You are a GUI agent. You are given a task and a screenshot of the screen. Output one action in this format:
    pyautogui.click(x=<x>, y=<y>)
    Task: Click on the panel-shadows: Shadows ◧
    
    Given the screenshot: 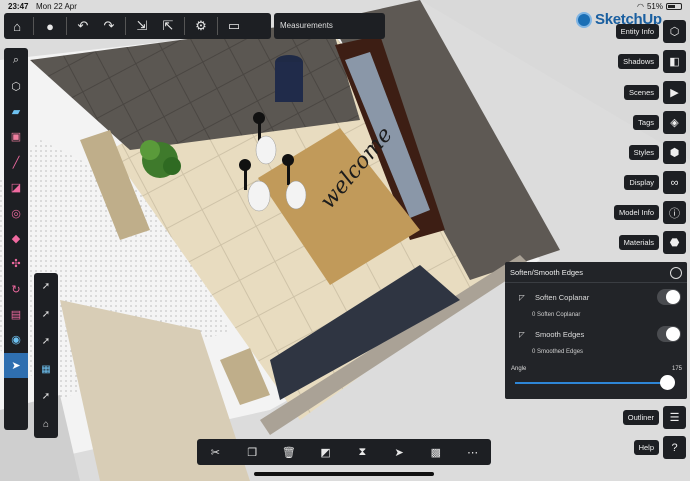 What is the action you would take?
    pyautogui.click(x=652, y=61)
    